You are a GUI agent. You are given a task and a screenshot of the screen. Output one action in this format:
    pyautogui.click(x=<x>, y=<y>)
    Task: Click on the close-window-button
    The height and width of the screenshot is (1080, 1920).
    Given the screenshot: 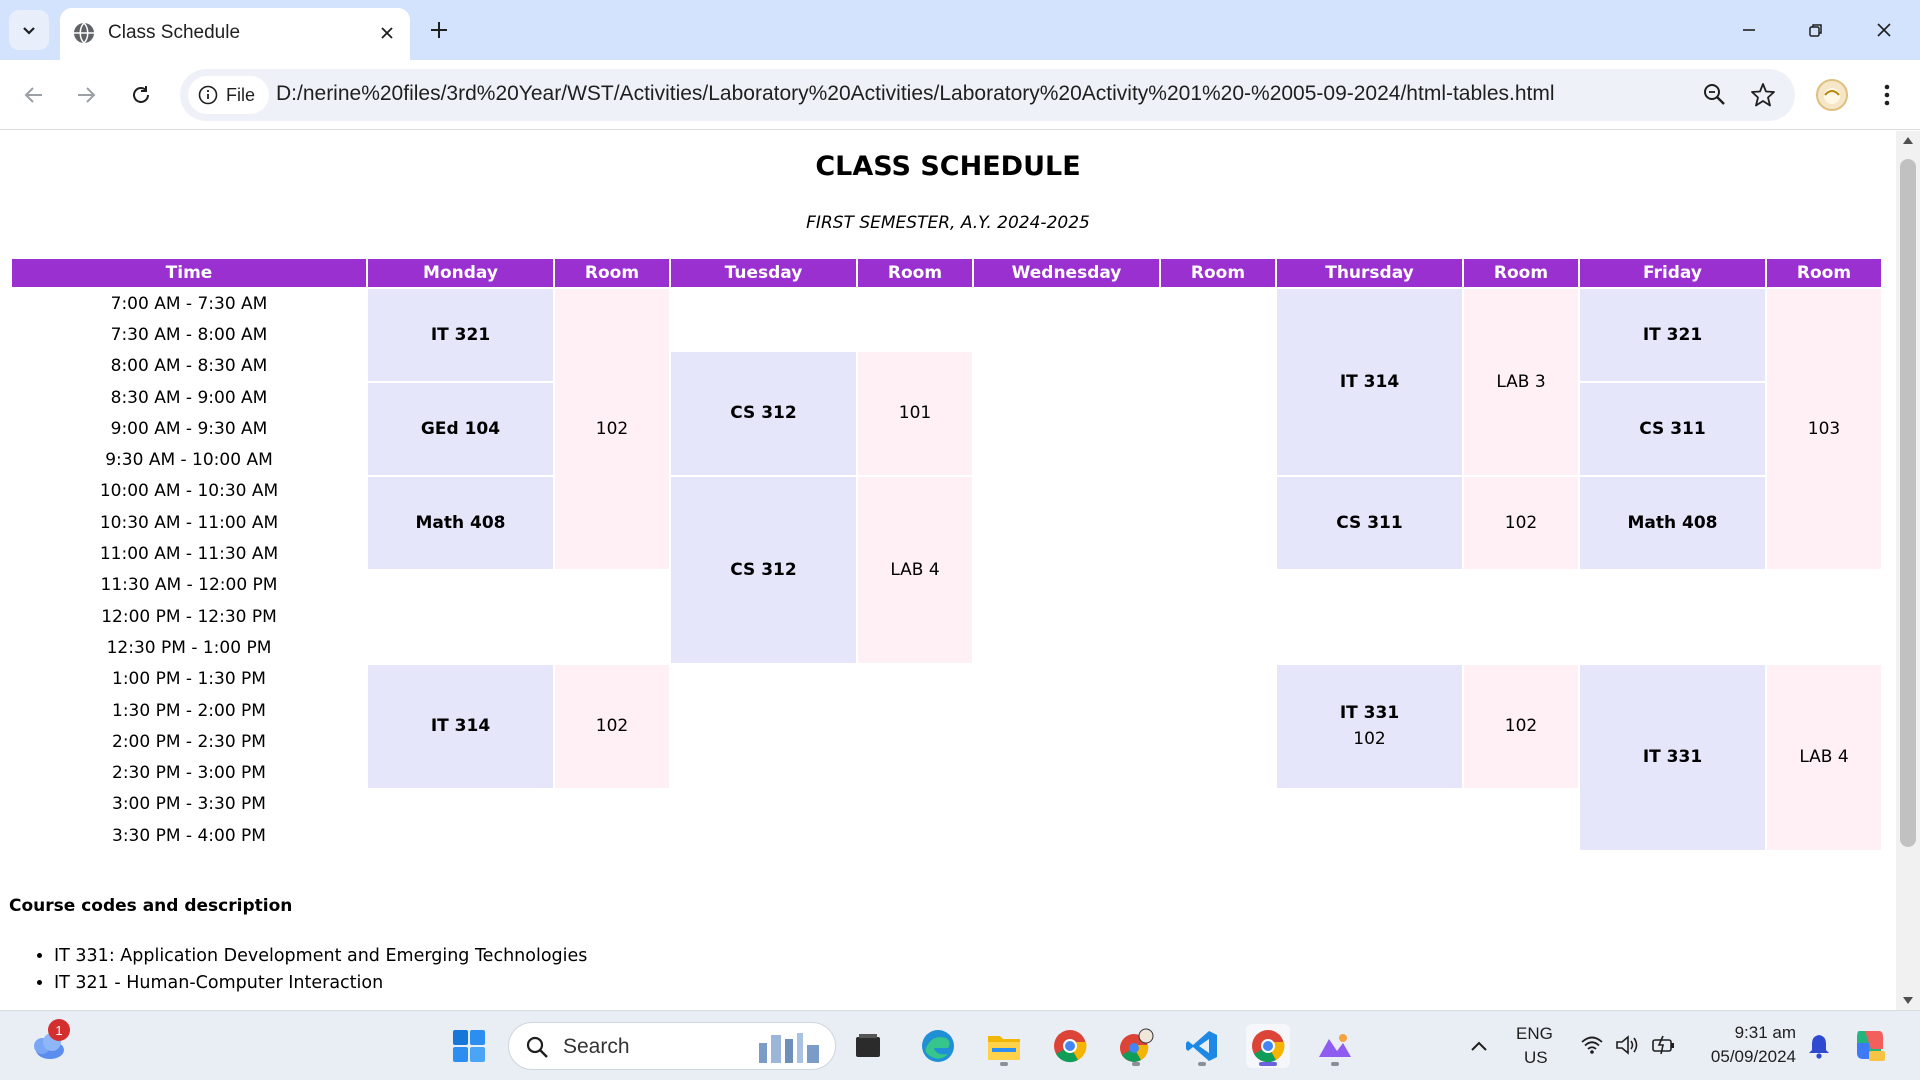 What is the action you would take?
    pyautogui.click(x=1884, y=30)
    